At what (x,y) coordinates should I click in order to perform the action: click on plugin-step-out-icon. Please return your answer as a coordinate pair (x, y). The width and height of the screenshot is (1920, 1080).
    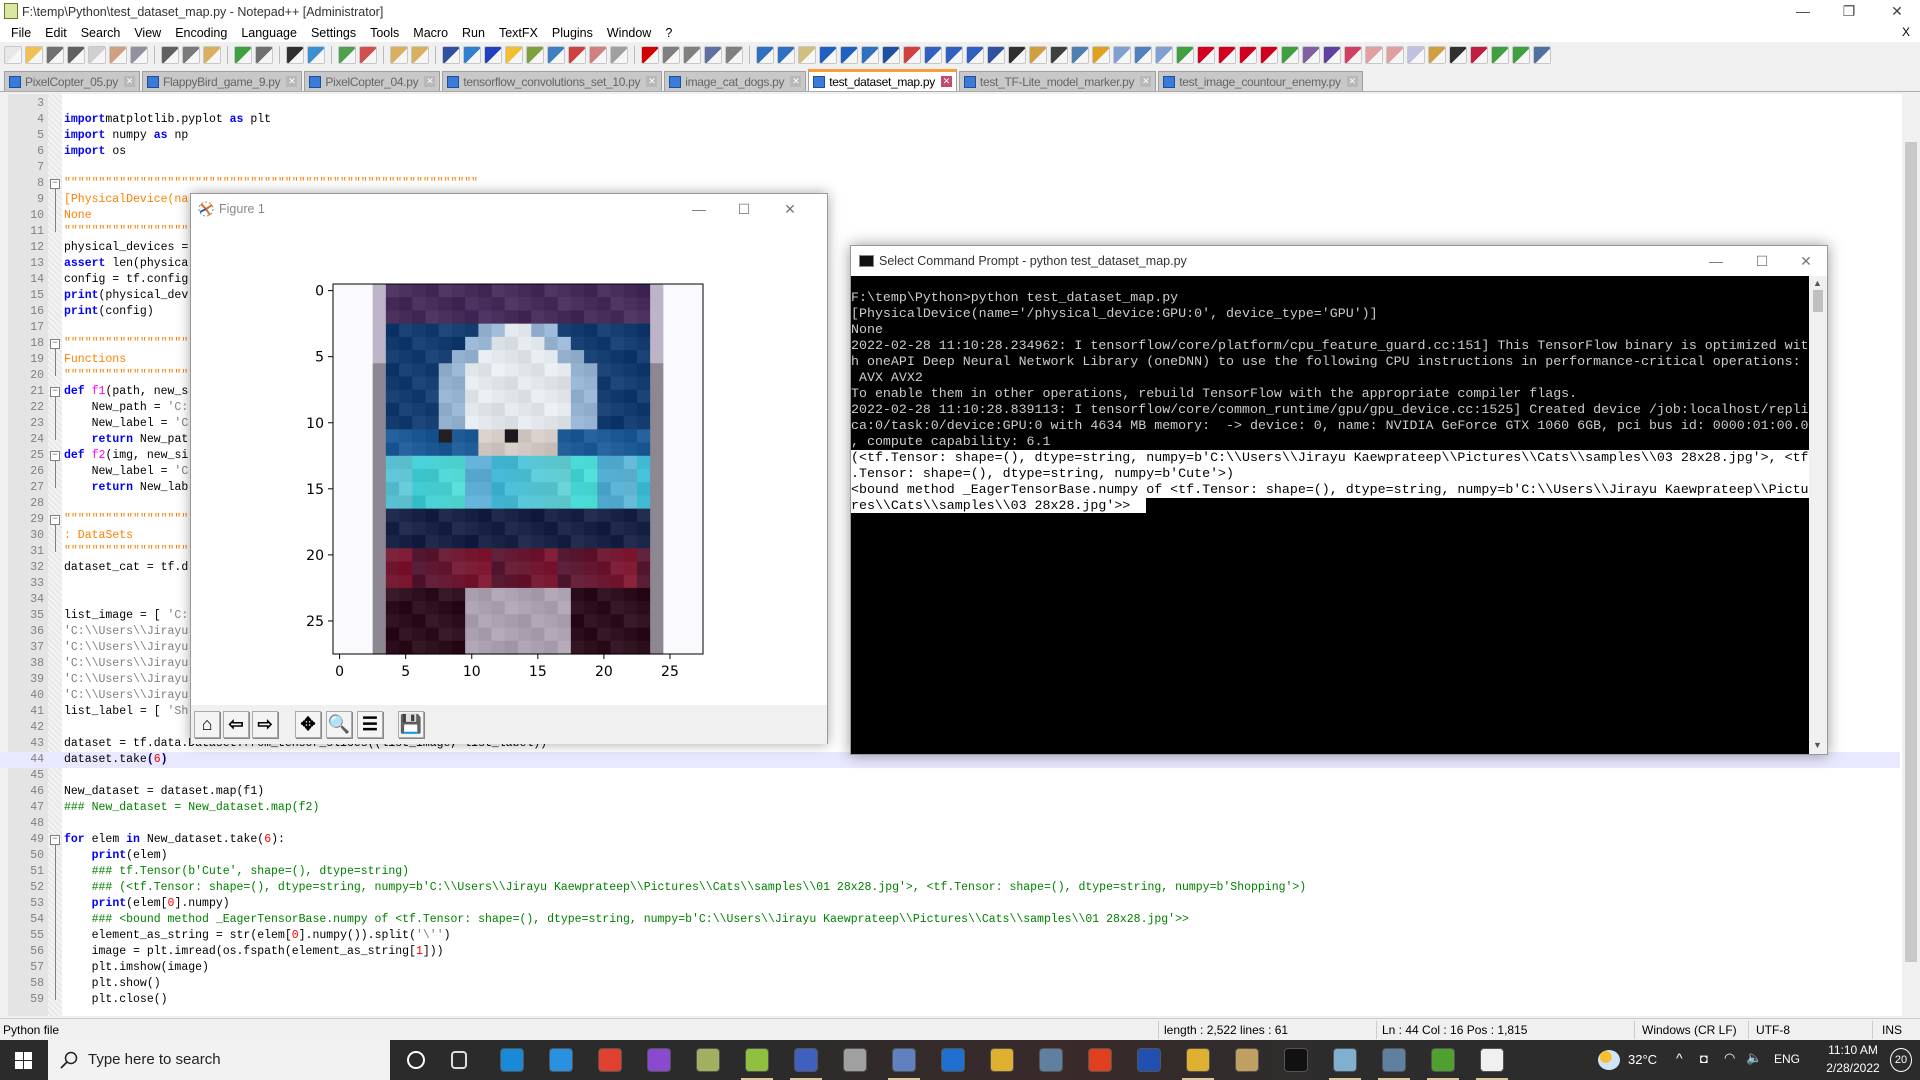
    Looking at the image, I should click on (1332, 55).